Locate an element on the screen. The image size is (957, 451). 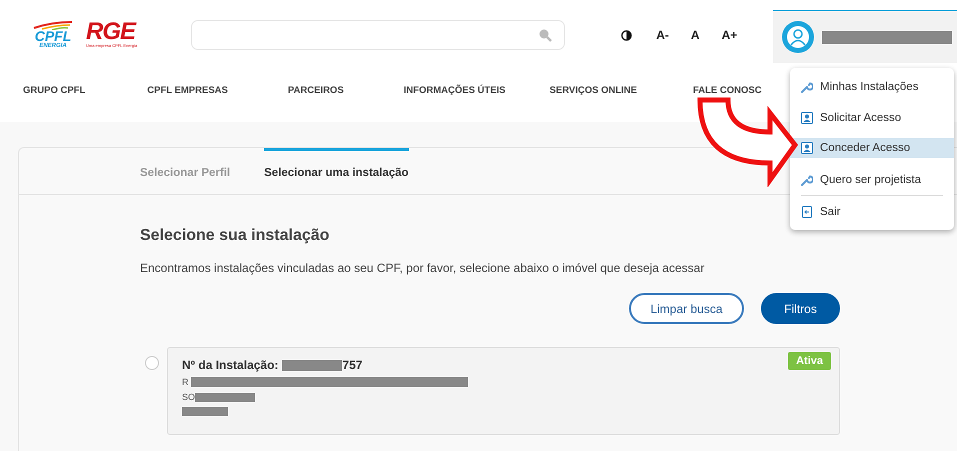
clear-button: Limpar busca is located at coordinates (686, 308).